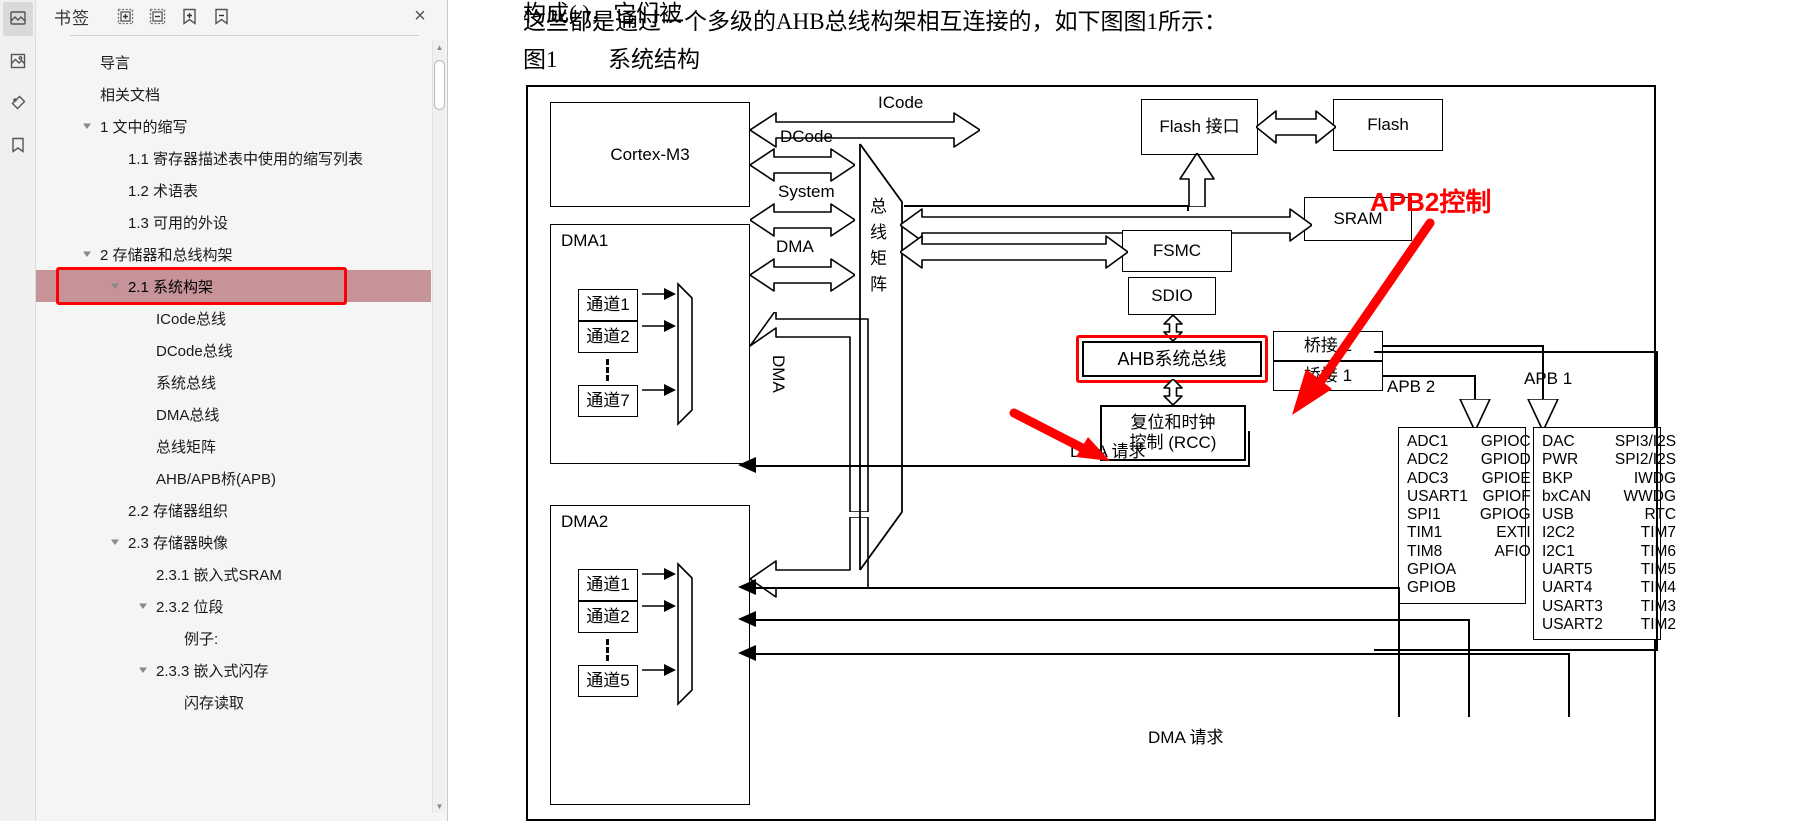 This screenshot has width=1814, height=821. What do you see at coordinates (241, 16) in the screenshot?
I see `bookmarks-header: 书签 ×` at bounding box center [241, 16].